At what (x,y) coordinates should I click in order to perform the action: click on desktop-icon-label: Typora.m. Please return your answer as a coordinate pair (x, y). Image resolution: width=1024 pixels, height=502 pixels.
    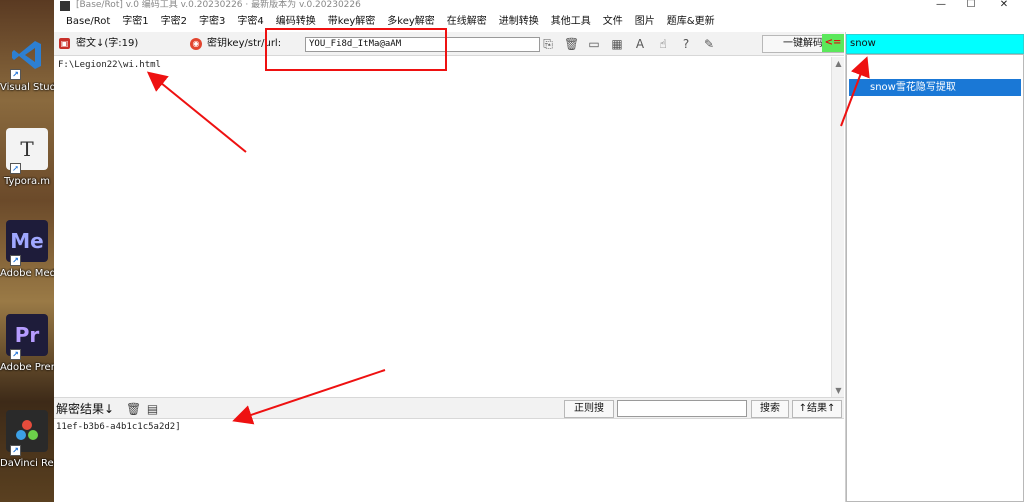
    Looking at the image, I should click on (27, 181).